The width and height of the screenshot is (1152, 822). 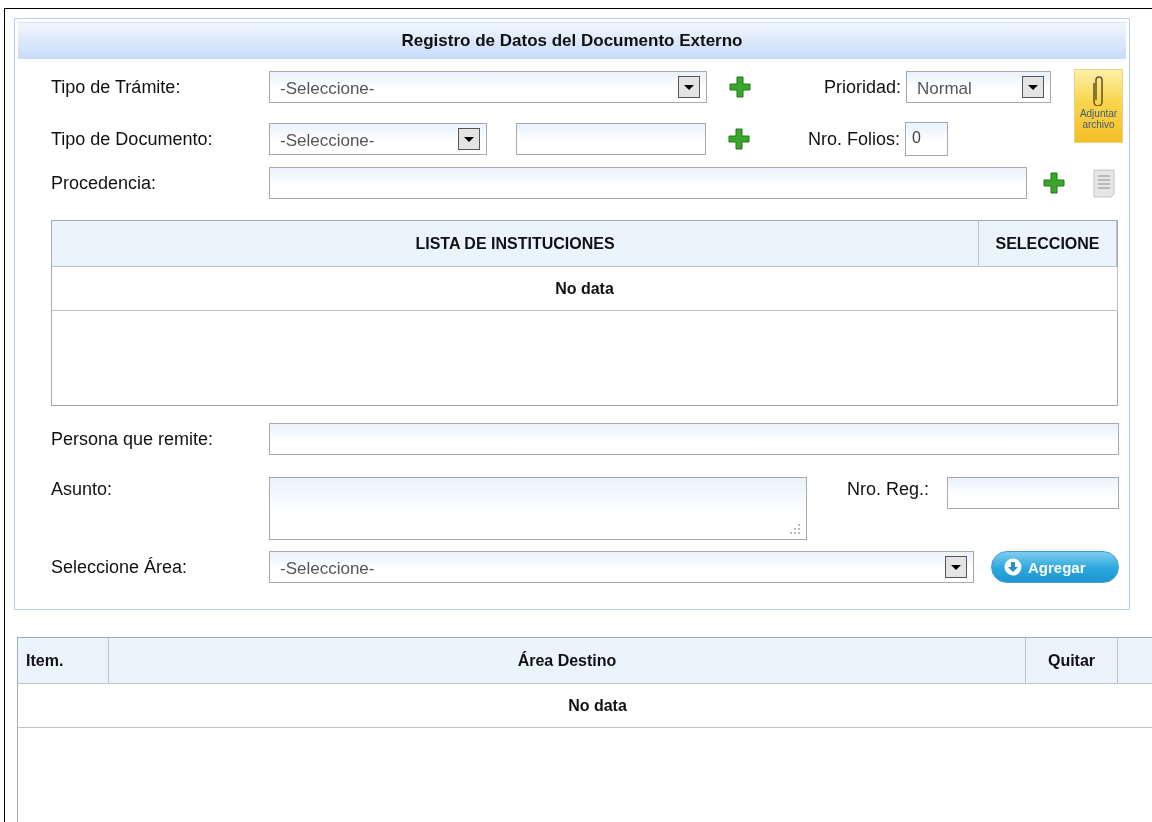 I want to click on column-header: Item., so click(x=63, y=660).